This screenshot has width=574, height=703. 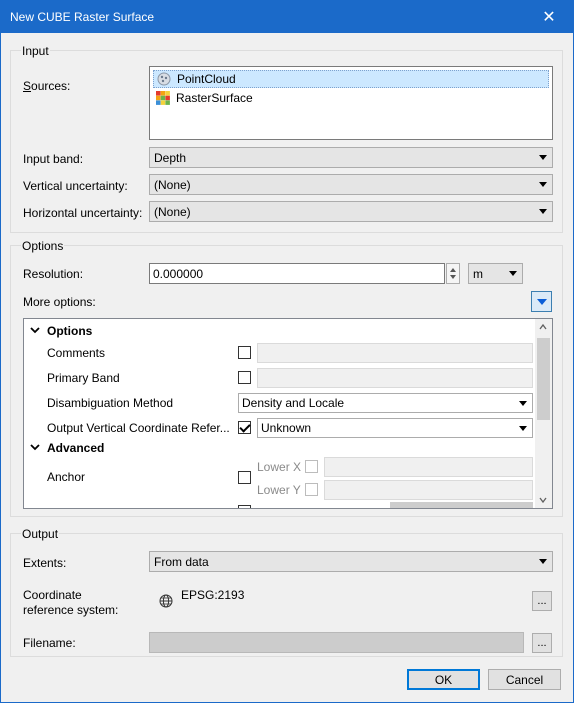 What do you see at coordinates (206, 79) in the screenshot?
I see `list-item-label: PointCloud` at bounding box center [206, 79].